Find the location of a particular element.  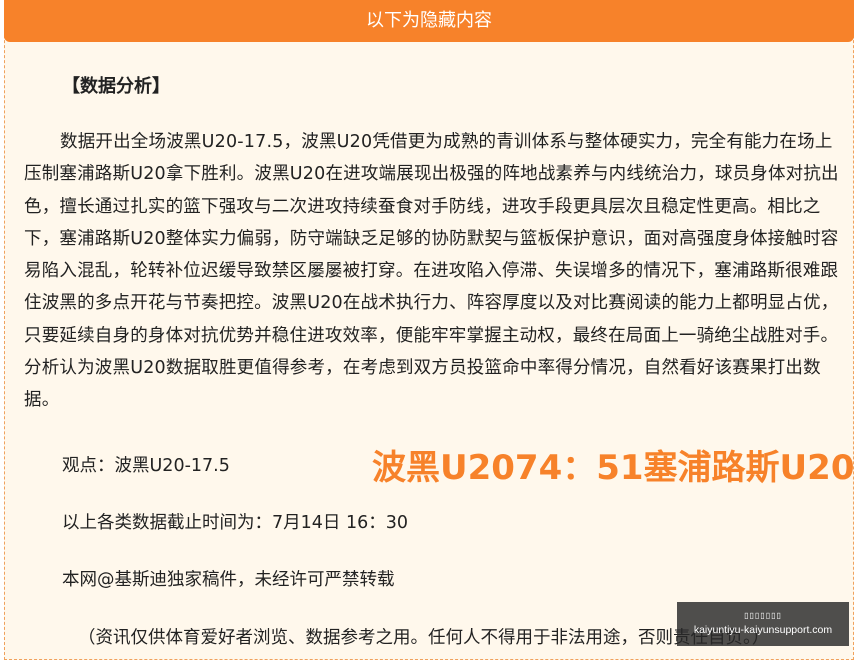

watermark-top-text: ▯▯▯▯▯▯▯ is located at coordinates (763, 615).